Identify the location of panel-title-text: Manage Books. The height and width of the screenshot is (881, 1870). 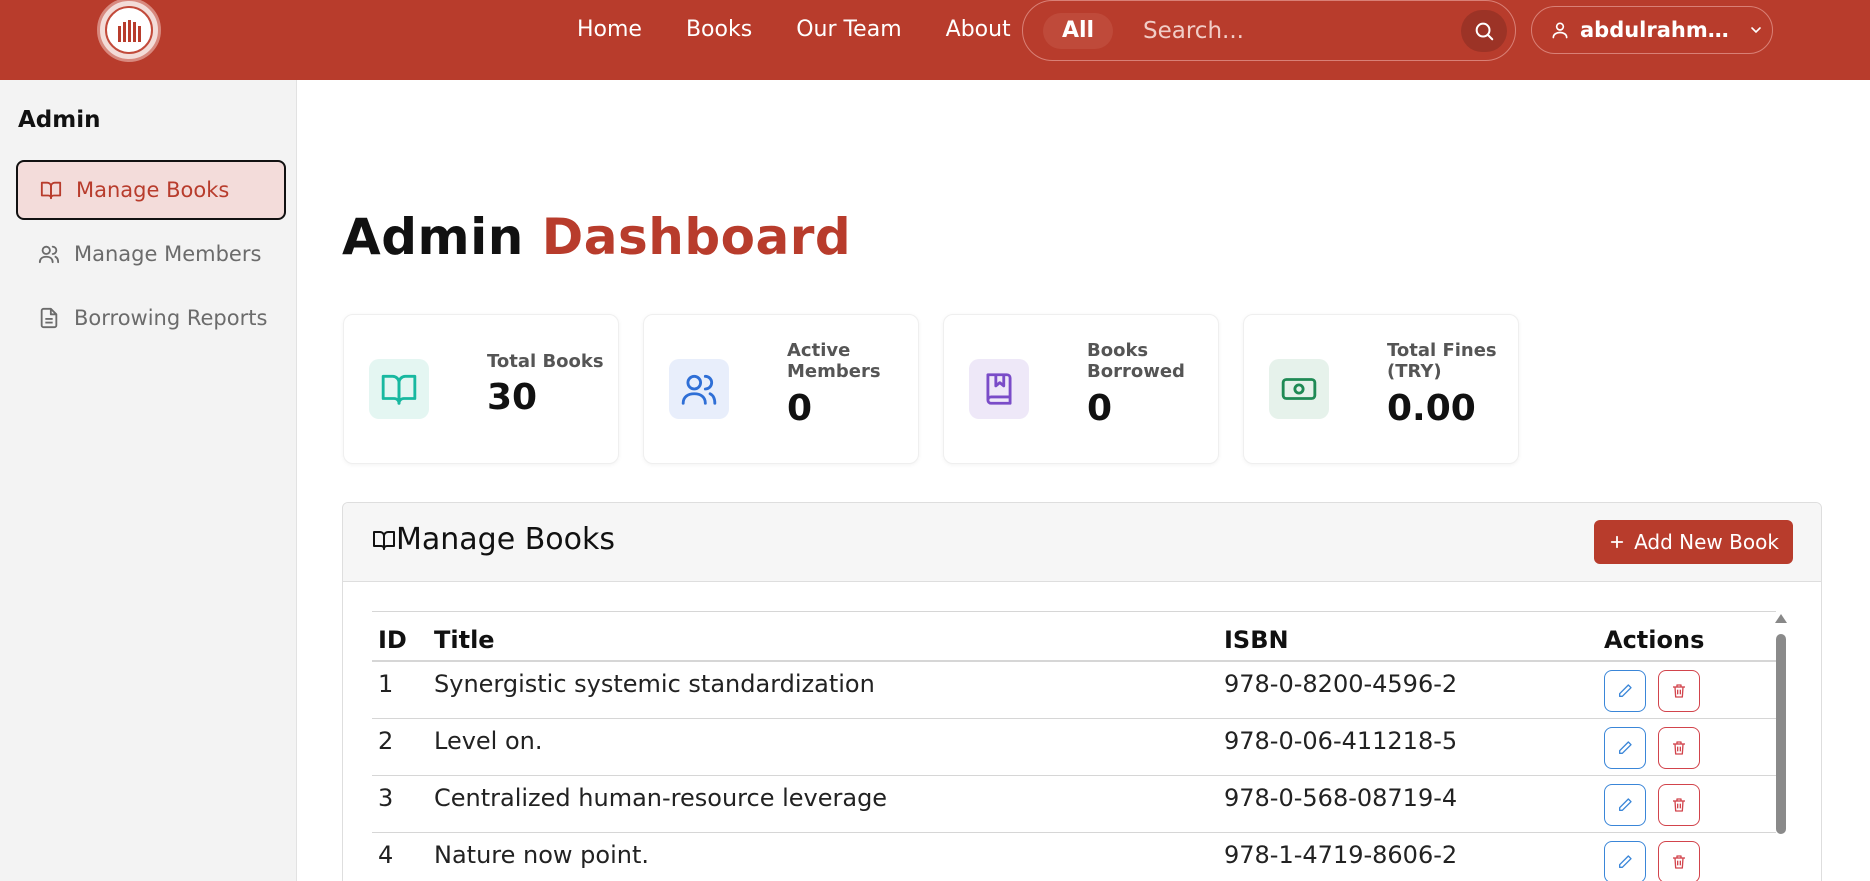
(505, 539).